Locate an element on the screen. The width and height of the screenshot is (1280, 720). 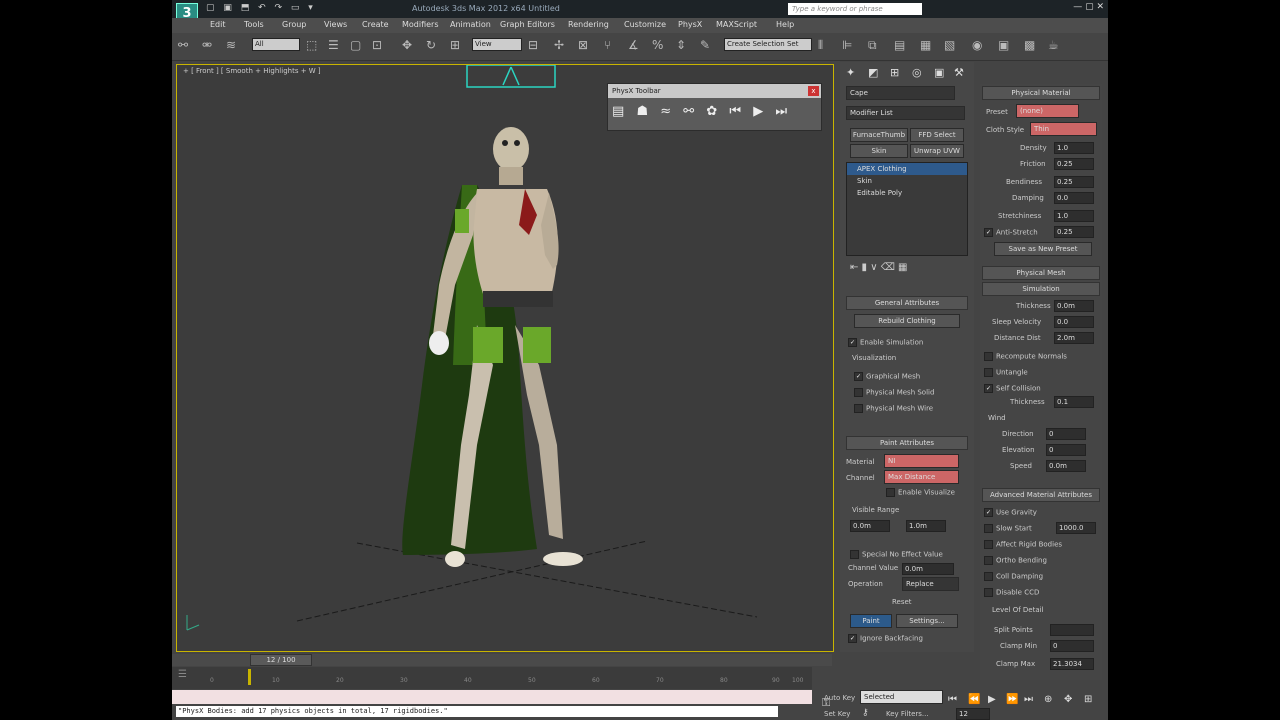
menu-modifiers: Modifiers is located at coordinates (420, 24).